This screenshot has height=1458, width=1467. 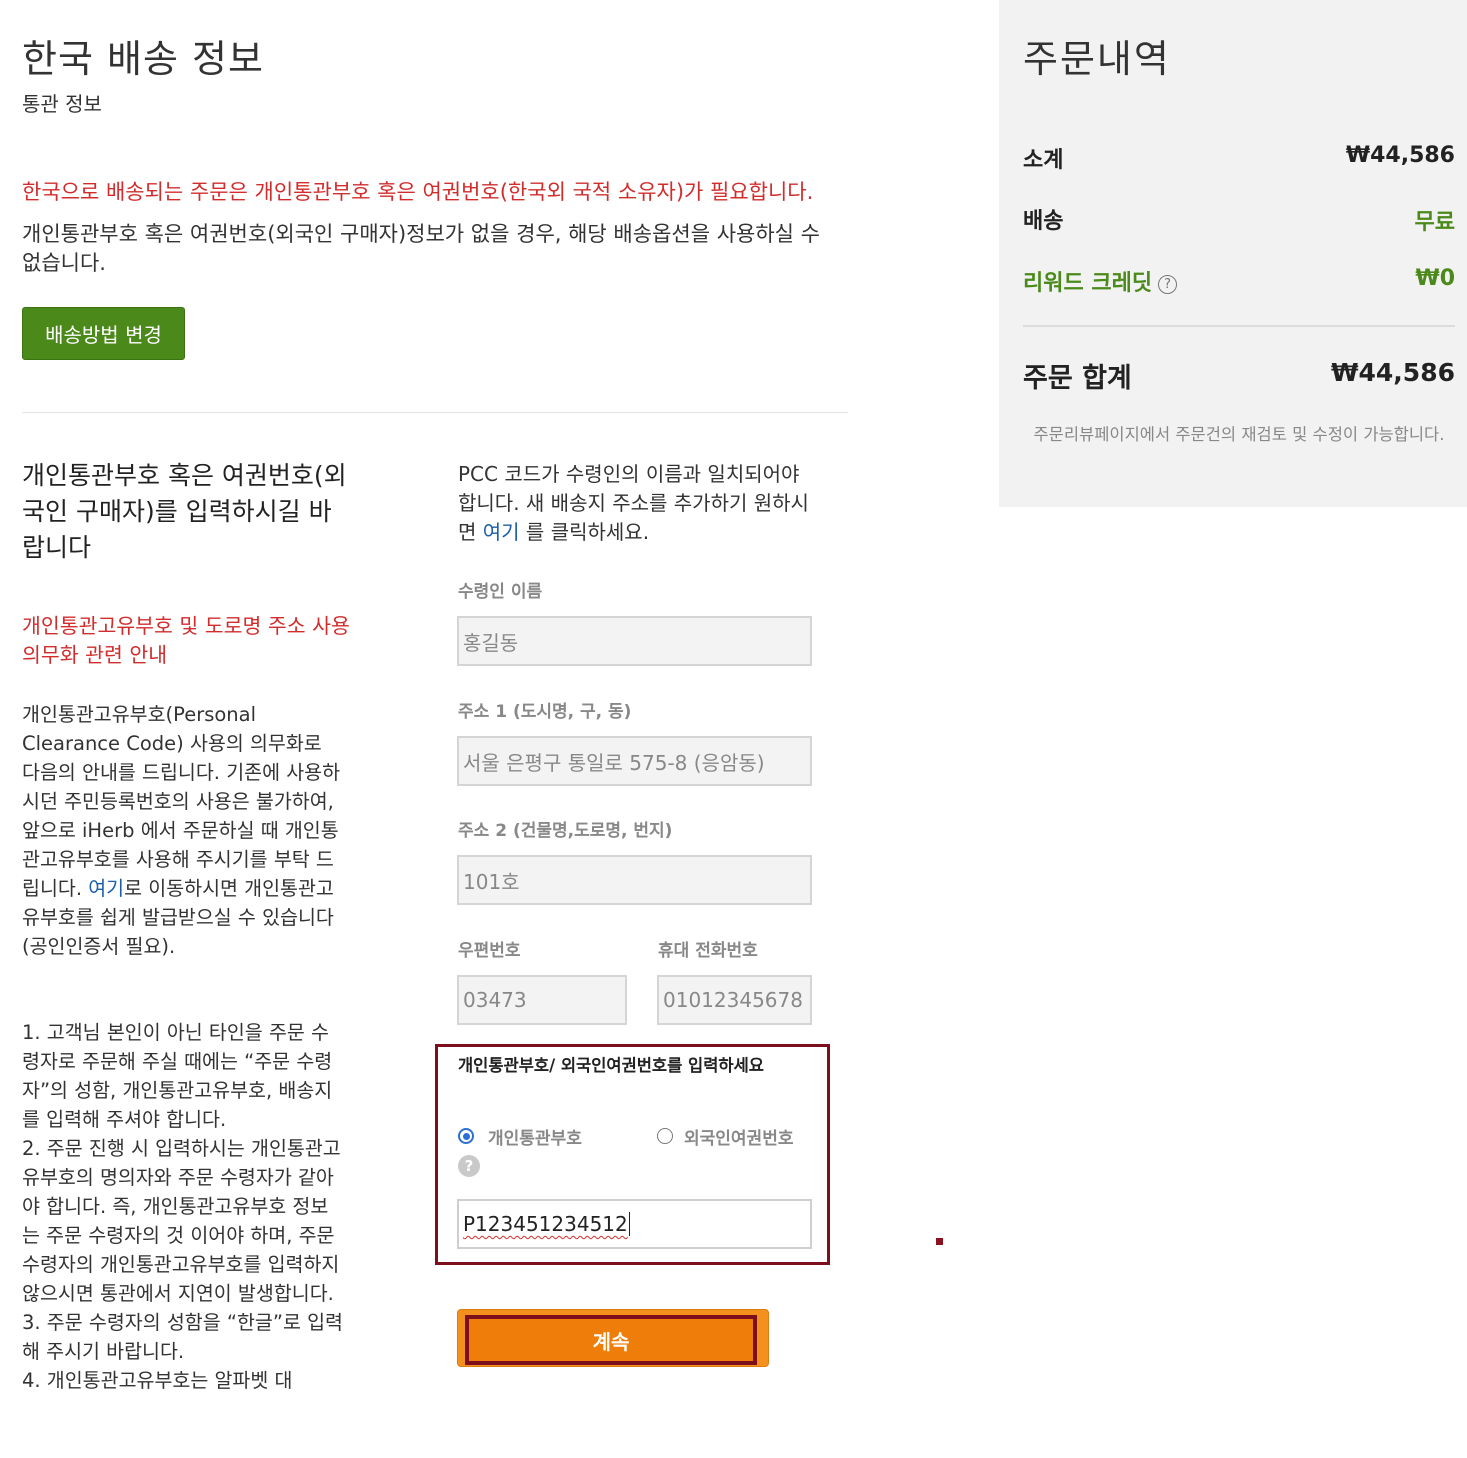 I want to click on order-summary-title: 주문내역, so click(x=1097, y=59).